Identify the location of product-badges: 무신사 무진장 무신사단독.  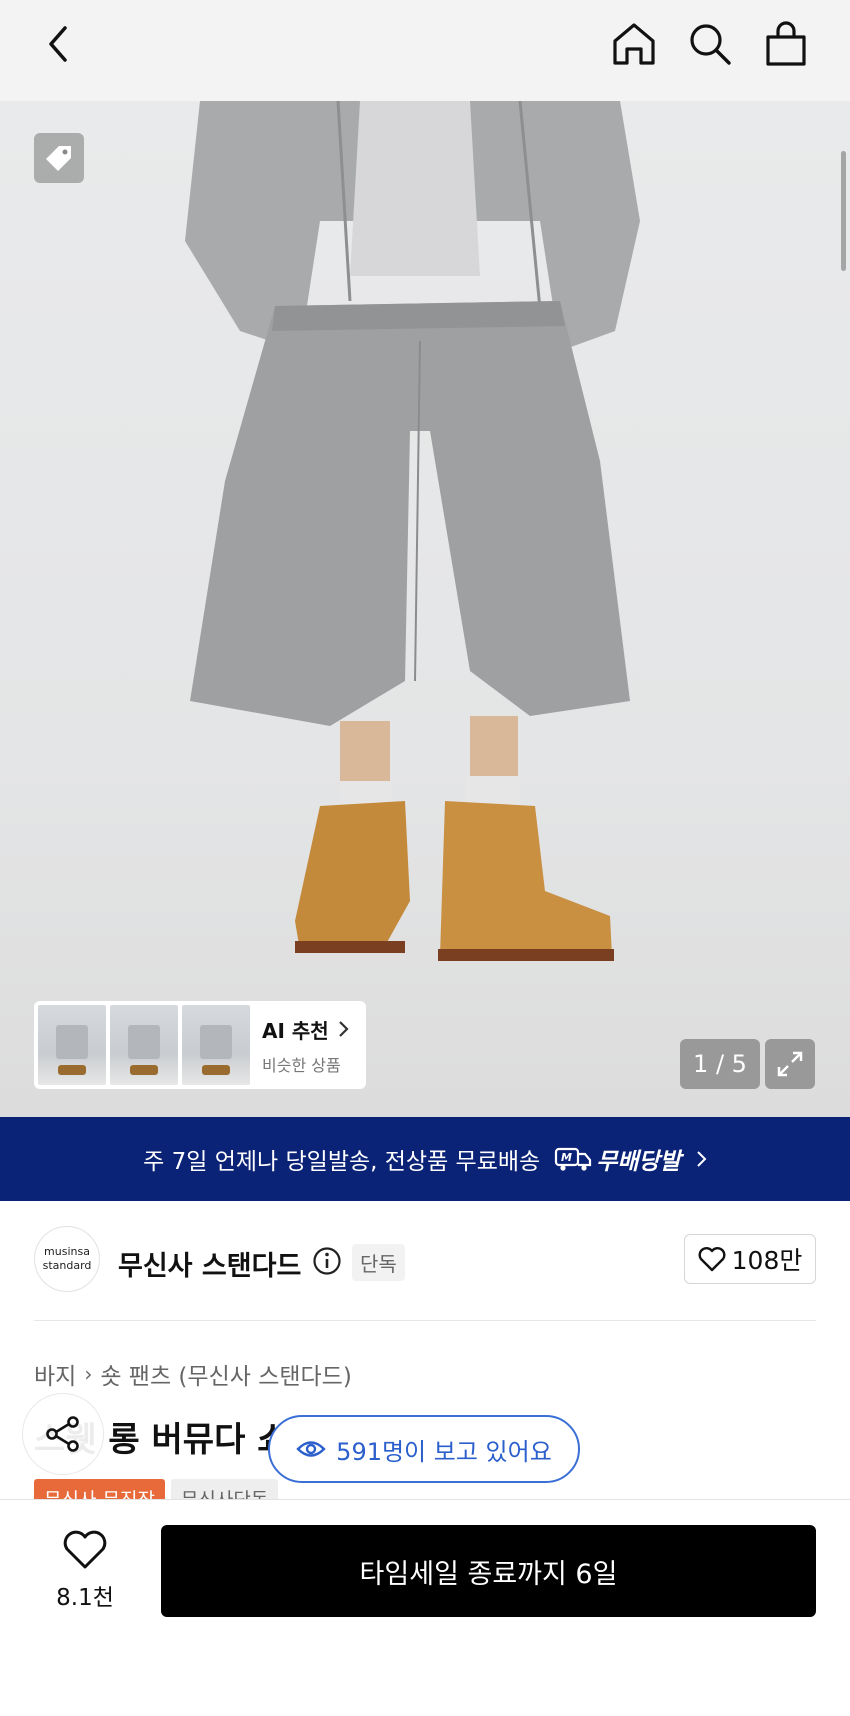
(156, 1490).